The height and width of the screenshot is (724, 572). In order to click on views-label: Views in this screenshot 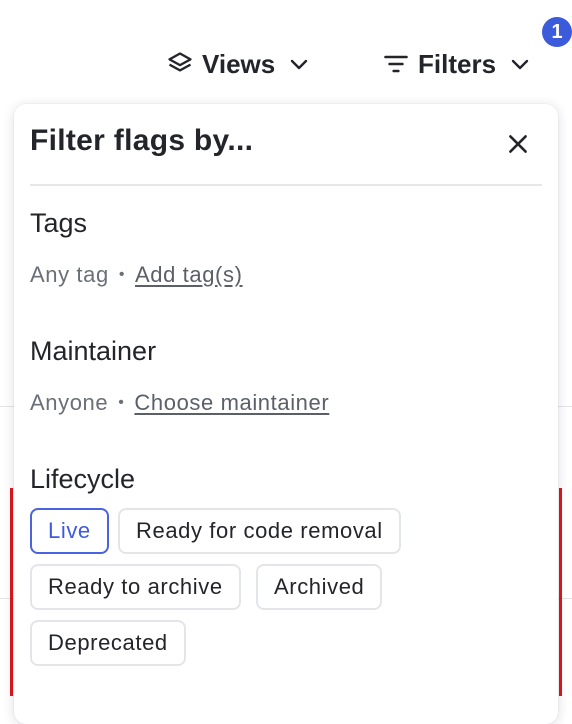, I will do `click(239, 63)`.